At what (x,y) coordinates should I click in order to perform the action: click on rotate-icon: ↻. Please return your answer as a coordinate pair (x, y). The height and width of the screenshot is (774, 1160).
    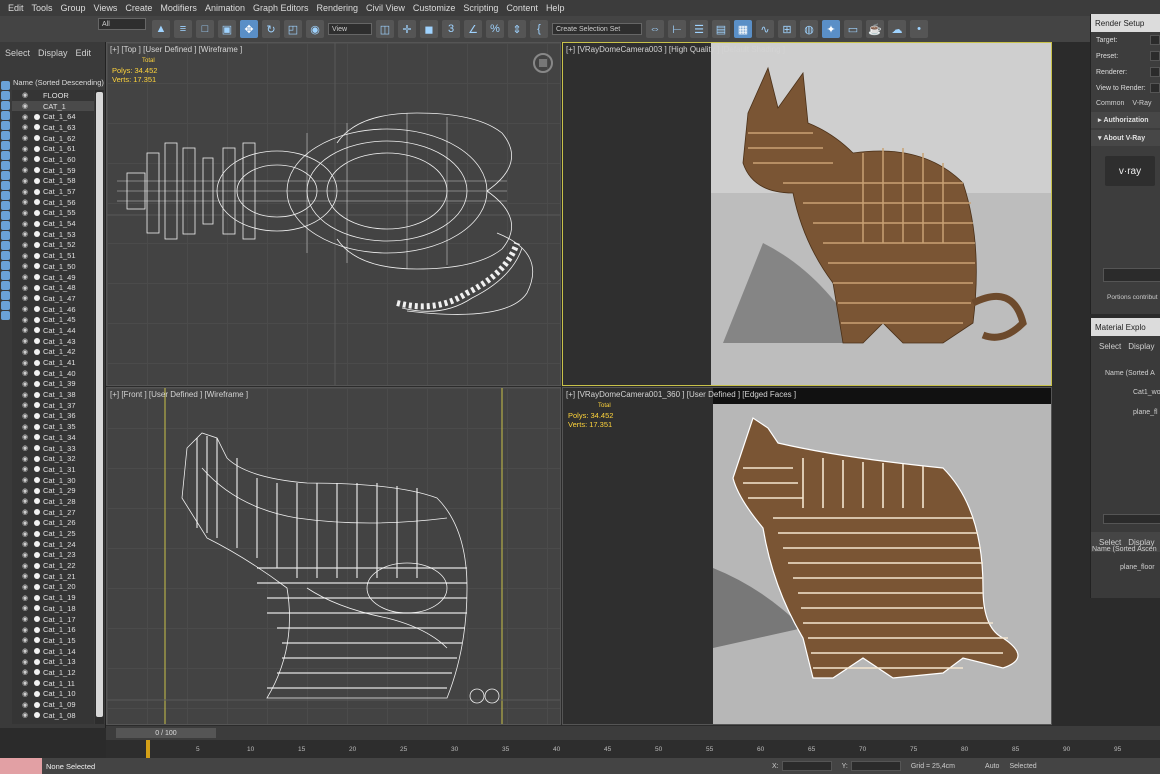
    Looking at the image, I should click on (271, 29).